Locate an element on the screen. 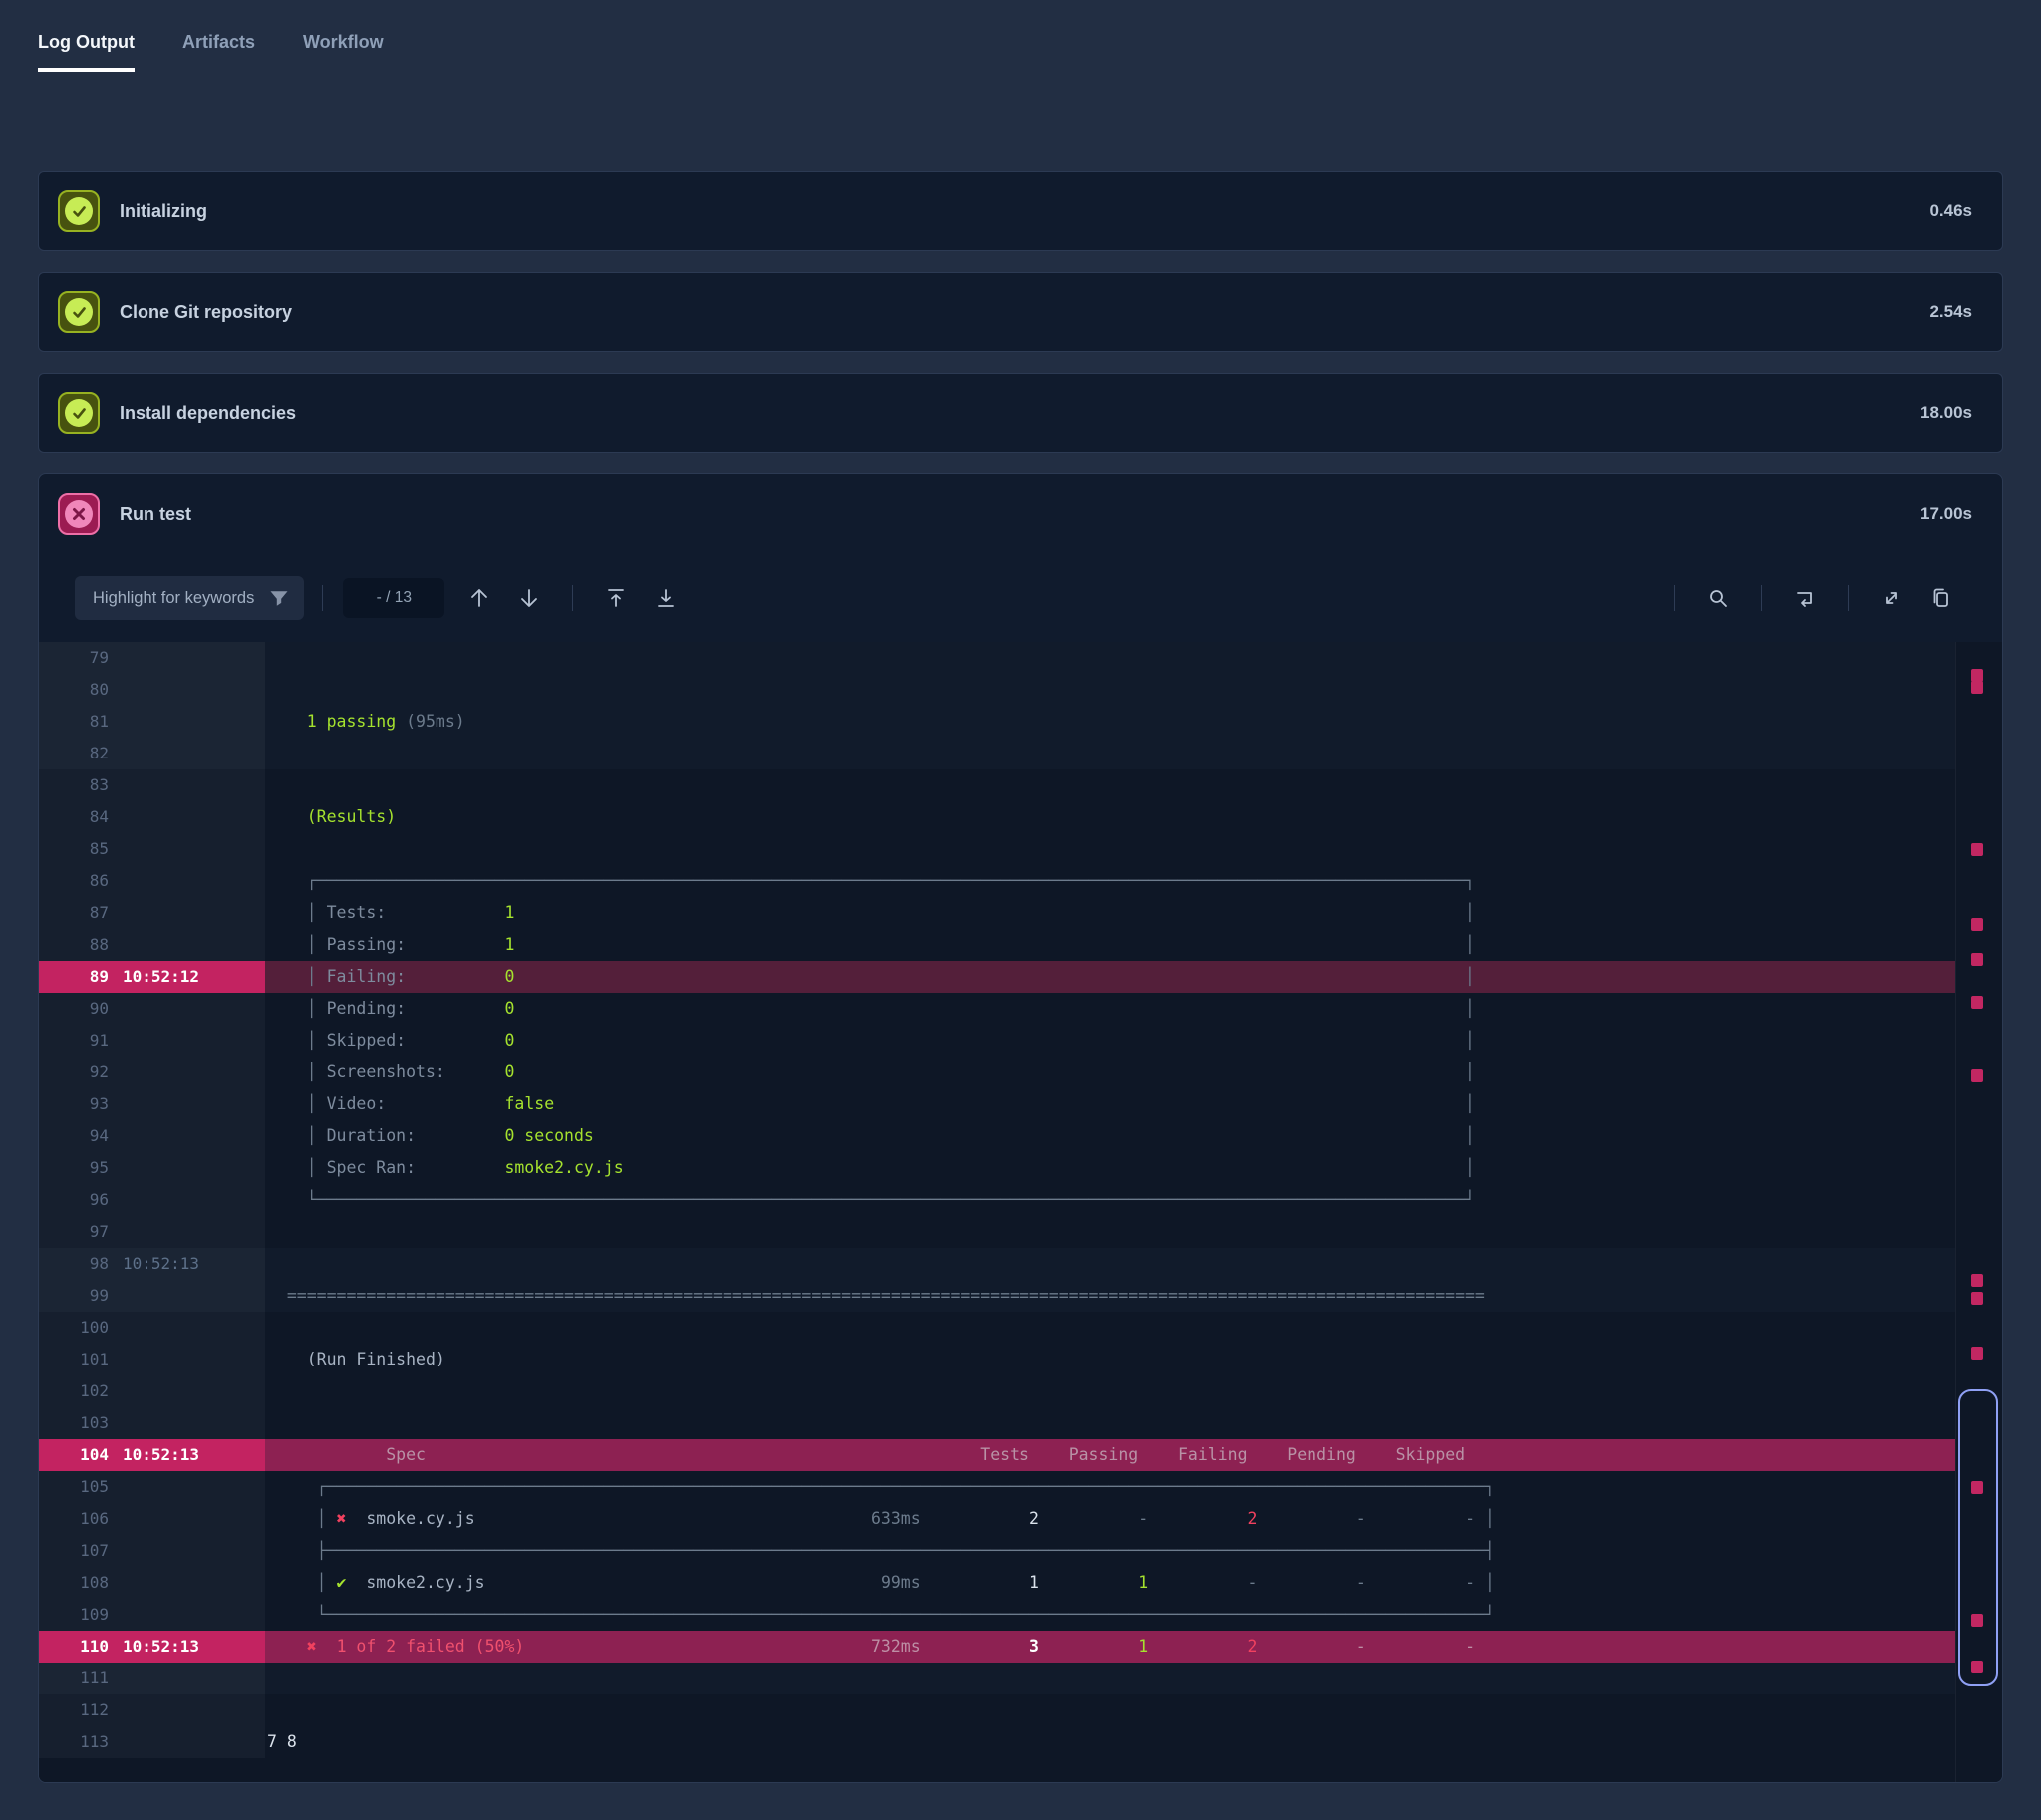  line-number: 95 is located at coordinates (74, 1168).